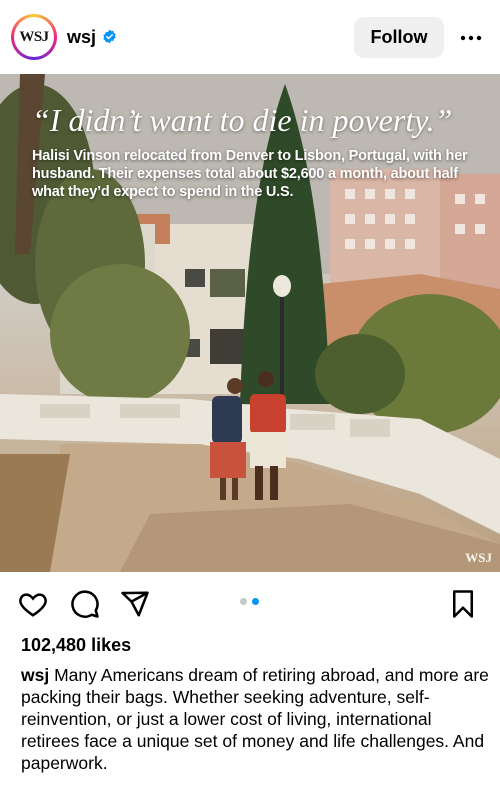 The width and height of the screenshot is (500, 794). Describe the element at coordinates (35, 675) in the screenshot. I see `caption-username: wsj` at that location.